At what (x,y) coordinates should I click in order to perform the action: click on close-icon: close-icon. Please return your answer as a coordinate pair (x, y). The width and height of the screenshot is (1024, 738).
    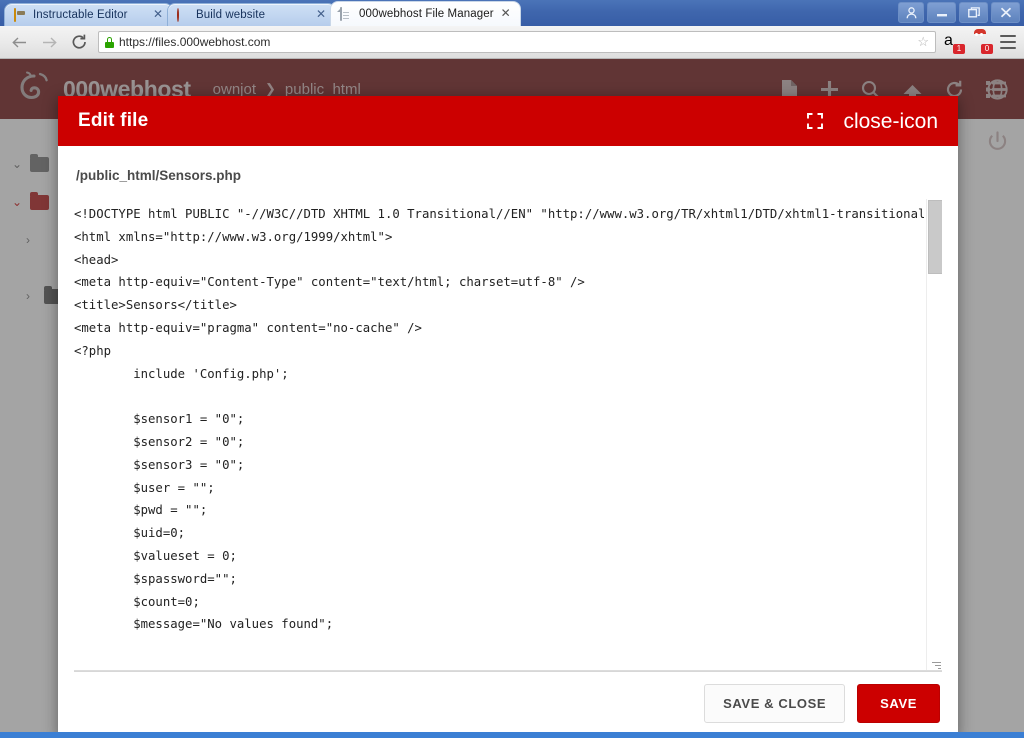
    Looking at the image, I should click on (890, 121).